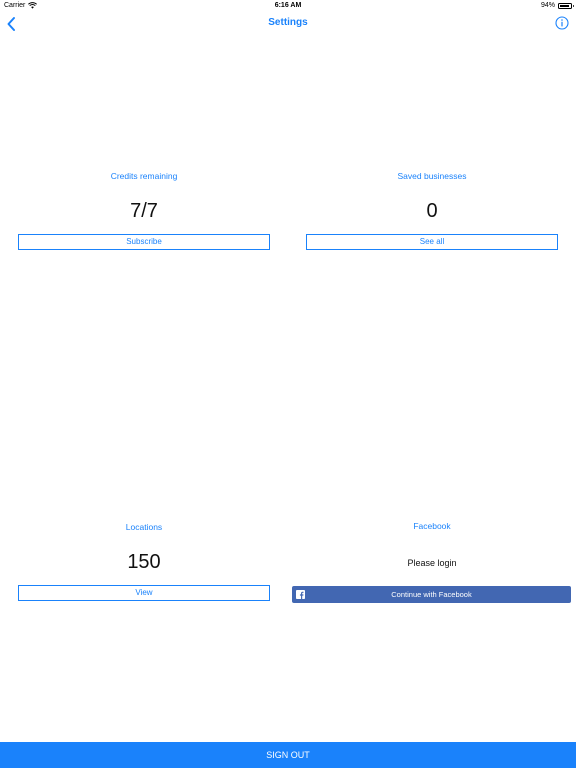 This screenshot has width=576, height=768. Describe the element at coordinates (432, 563) in the screenshot. I see `facebook-status: Please login` at that location.